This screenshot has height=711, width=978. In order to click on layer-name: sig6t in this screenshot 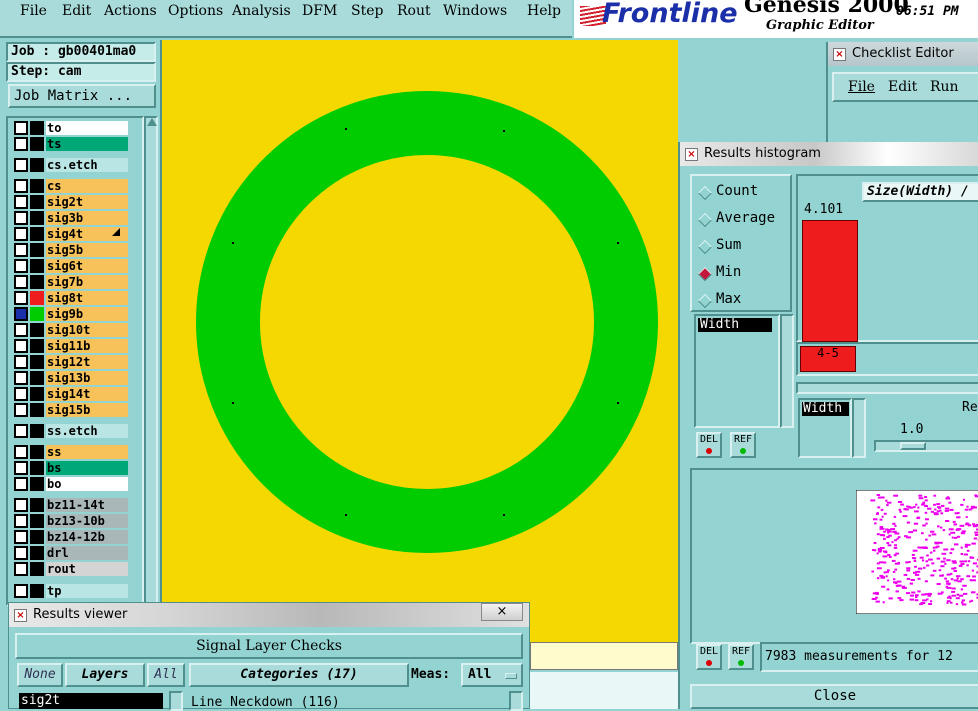, I will do `click(87, 266)`.